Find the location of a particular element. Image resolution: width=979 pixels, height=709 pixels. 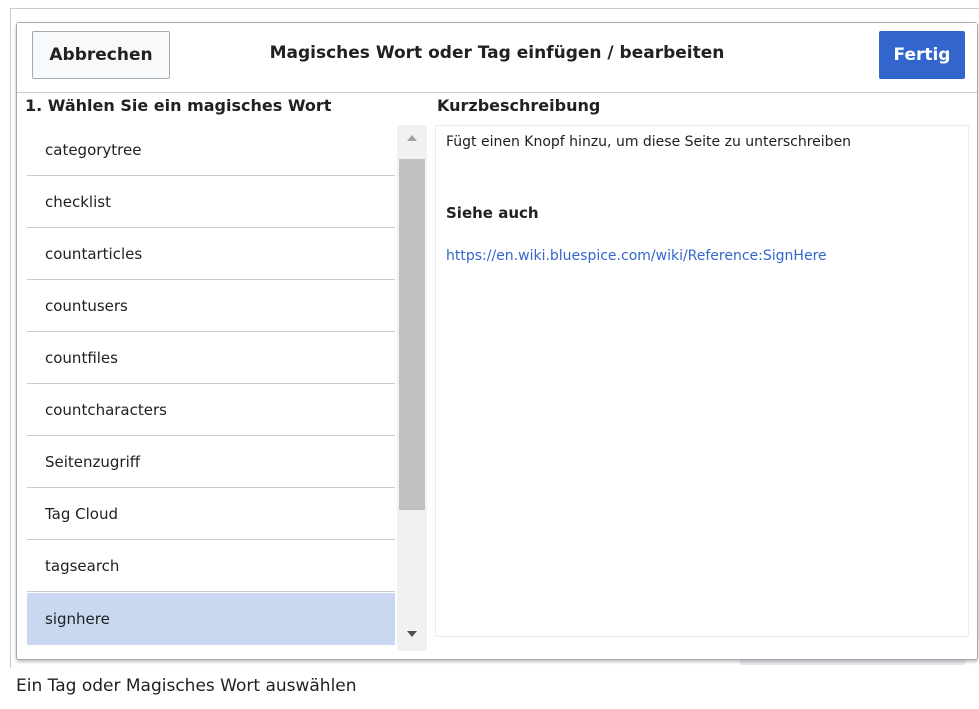

image-caption: Ein Tag oder Magisches Wort auswählen is located at coordinates (186, 686).